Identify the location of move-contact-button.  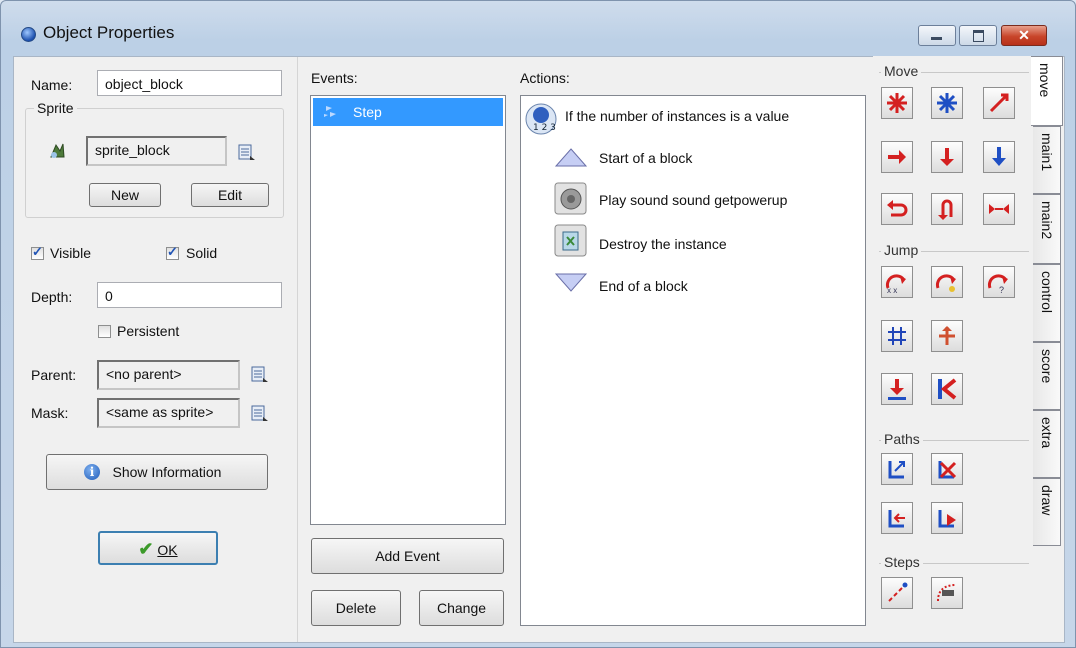
(897, 389).